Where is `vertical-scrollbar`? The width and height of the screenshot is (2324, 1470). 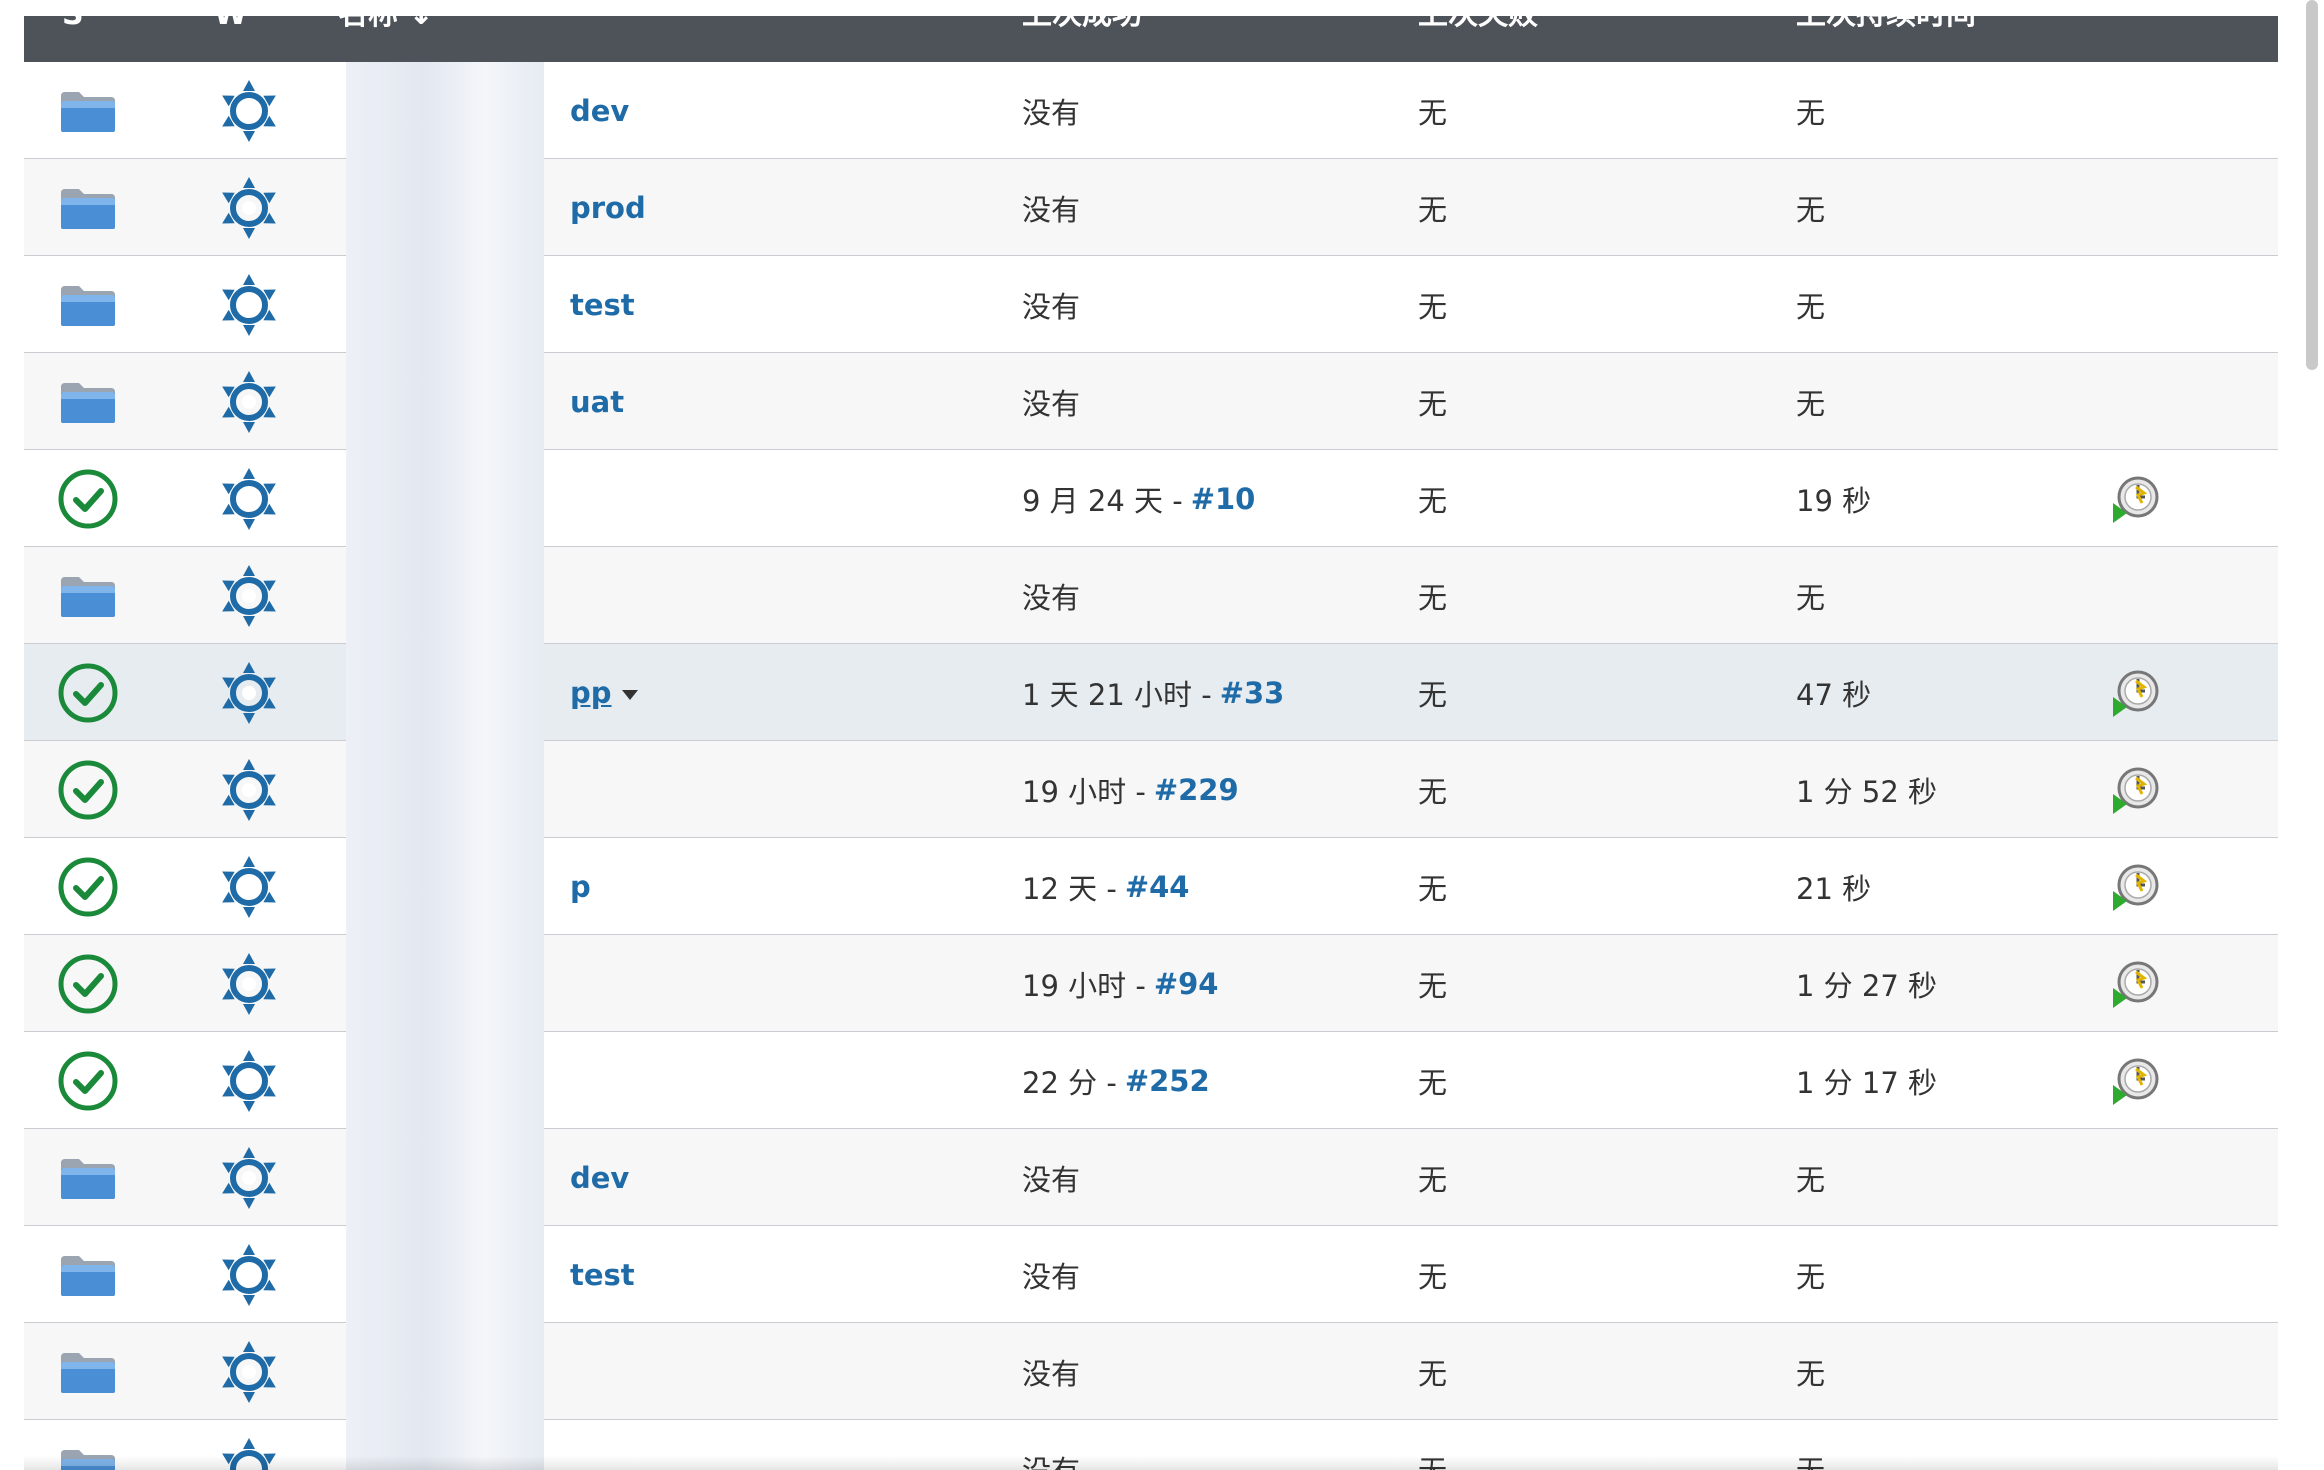
vertical-scrollbar is located at coordinates (2312, 185).